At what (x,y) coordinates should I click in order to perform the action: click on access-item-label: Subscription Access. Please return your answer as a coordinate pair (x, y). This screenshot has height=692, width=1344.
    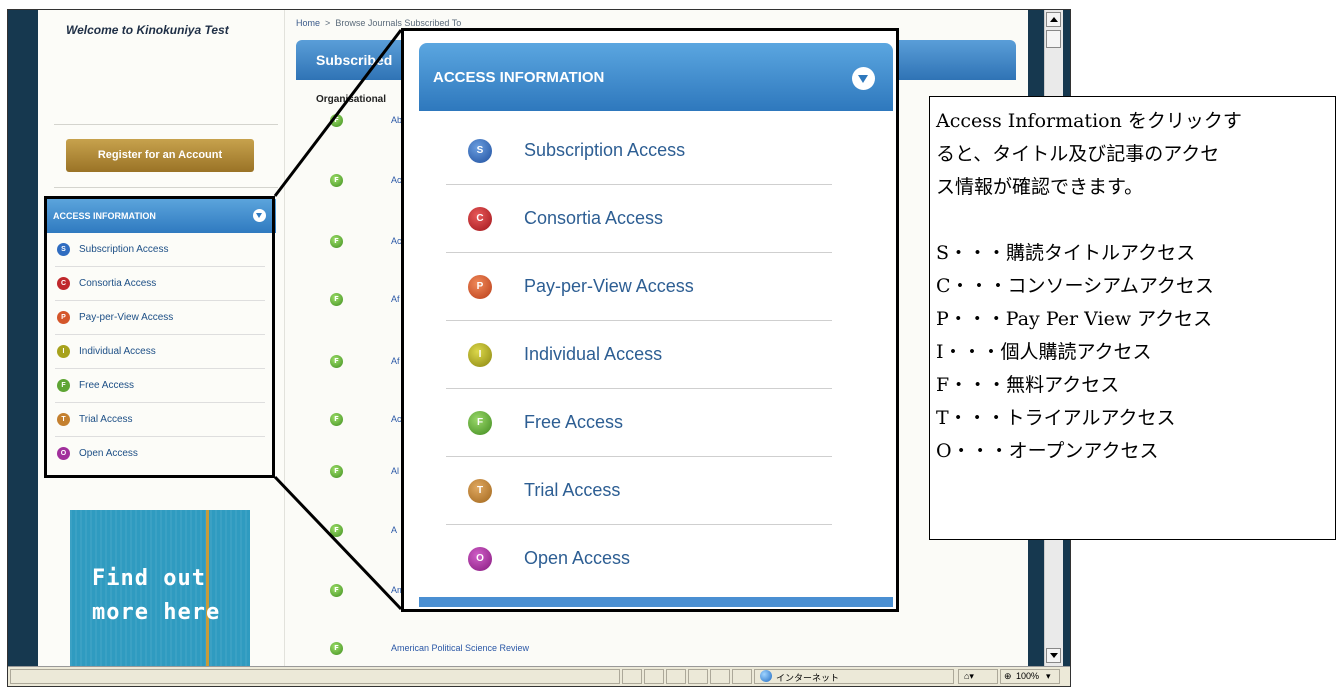
    Looking at the image, I should click on (605, 150).